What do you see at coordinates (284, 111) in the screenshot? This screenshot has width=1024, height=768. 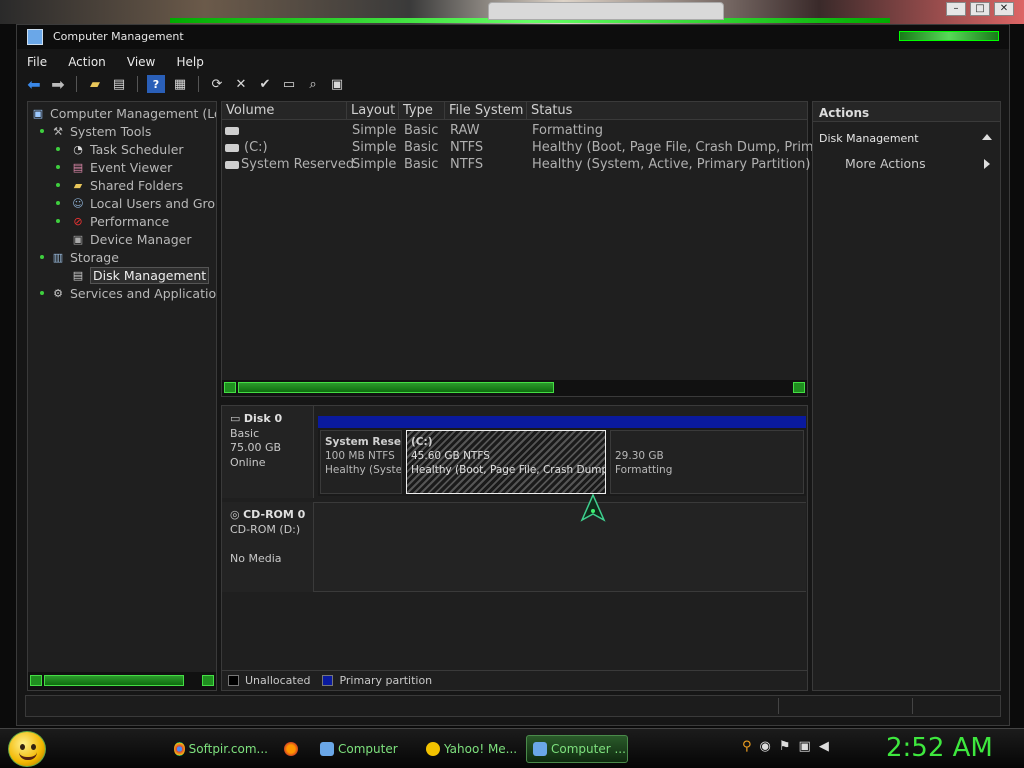 I see `column-volume: Volume` at bounding box center [284, 111].